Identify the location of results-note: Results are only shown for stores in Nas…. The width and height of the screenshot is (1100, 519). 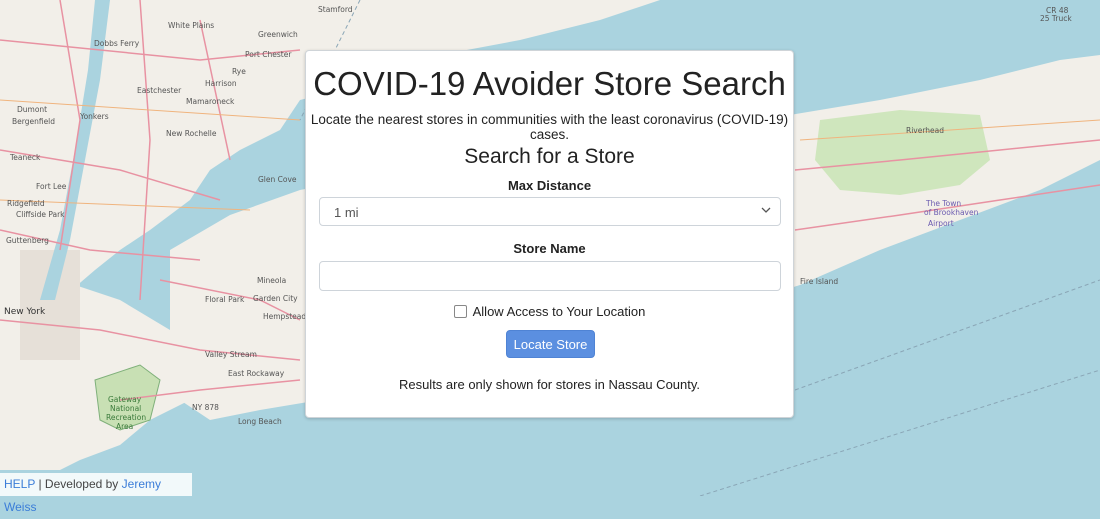
(549, 384).